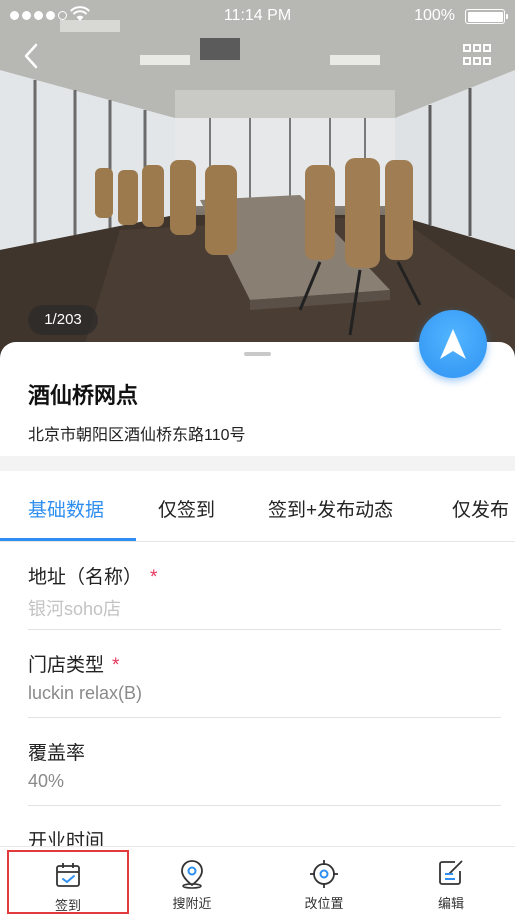 The width and height of the screenshot is (515, 916). What do you see at coordinates (257, 16) in the screenshot?
I see `status-bar: 11:14 PM 100%` at bounding box center [257, 16].